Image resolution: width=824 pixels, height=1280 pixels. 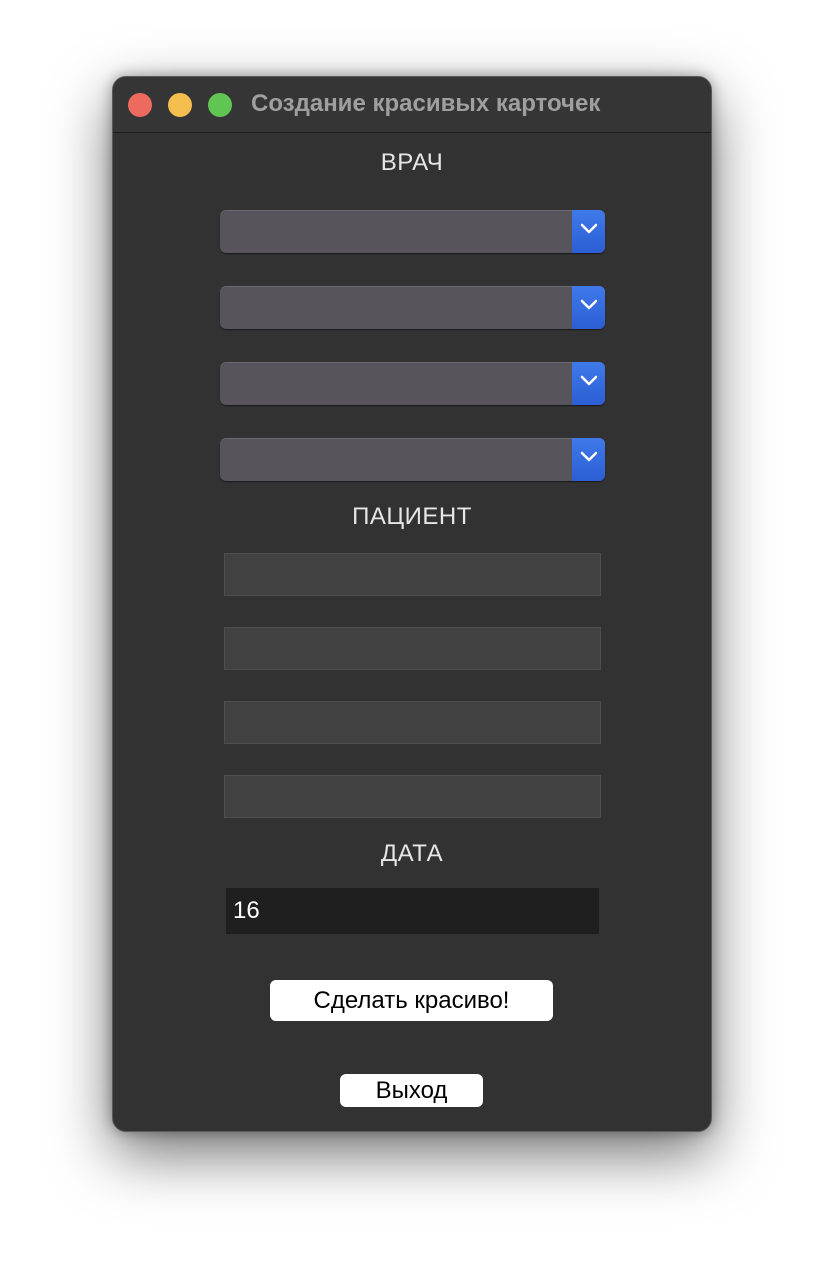 What do you see at coordinates (411, 1000) in the screenshot?
I see `make-pretty-button: Сделать красиво!` at bounding box center [411, 1000].